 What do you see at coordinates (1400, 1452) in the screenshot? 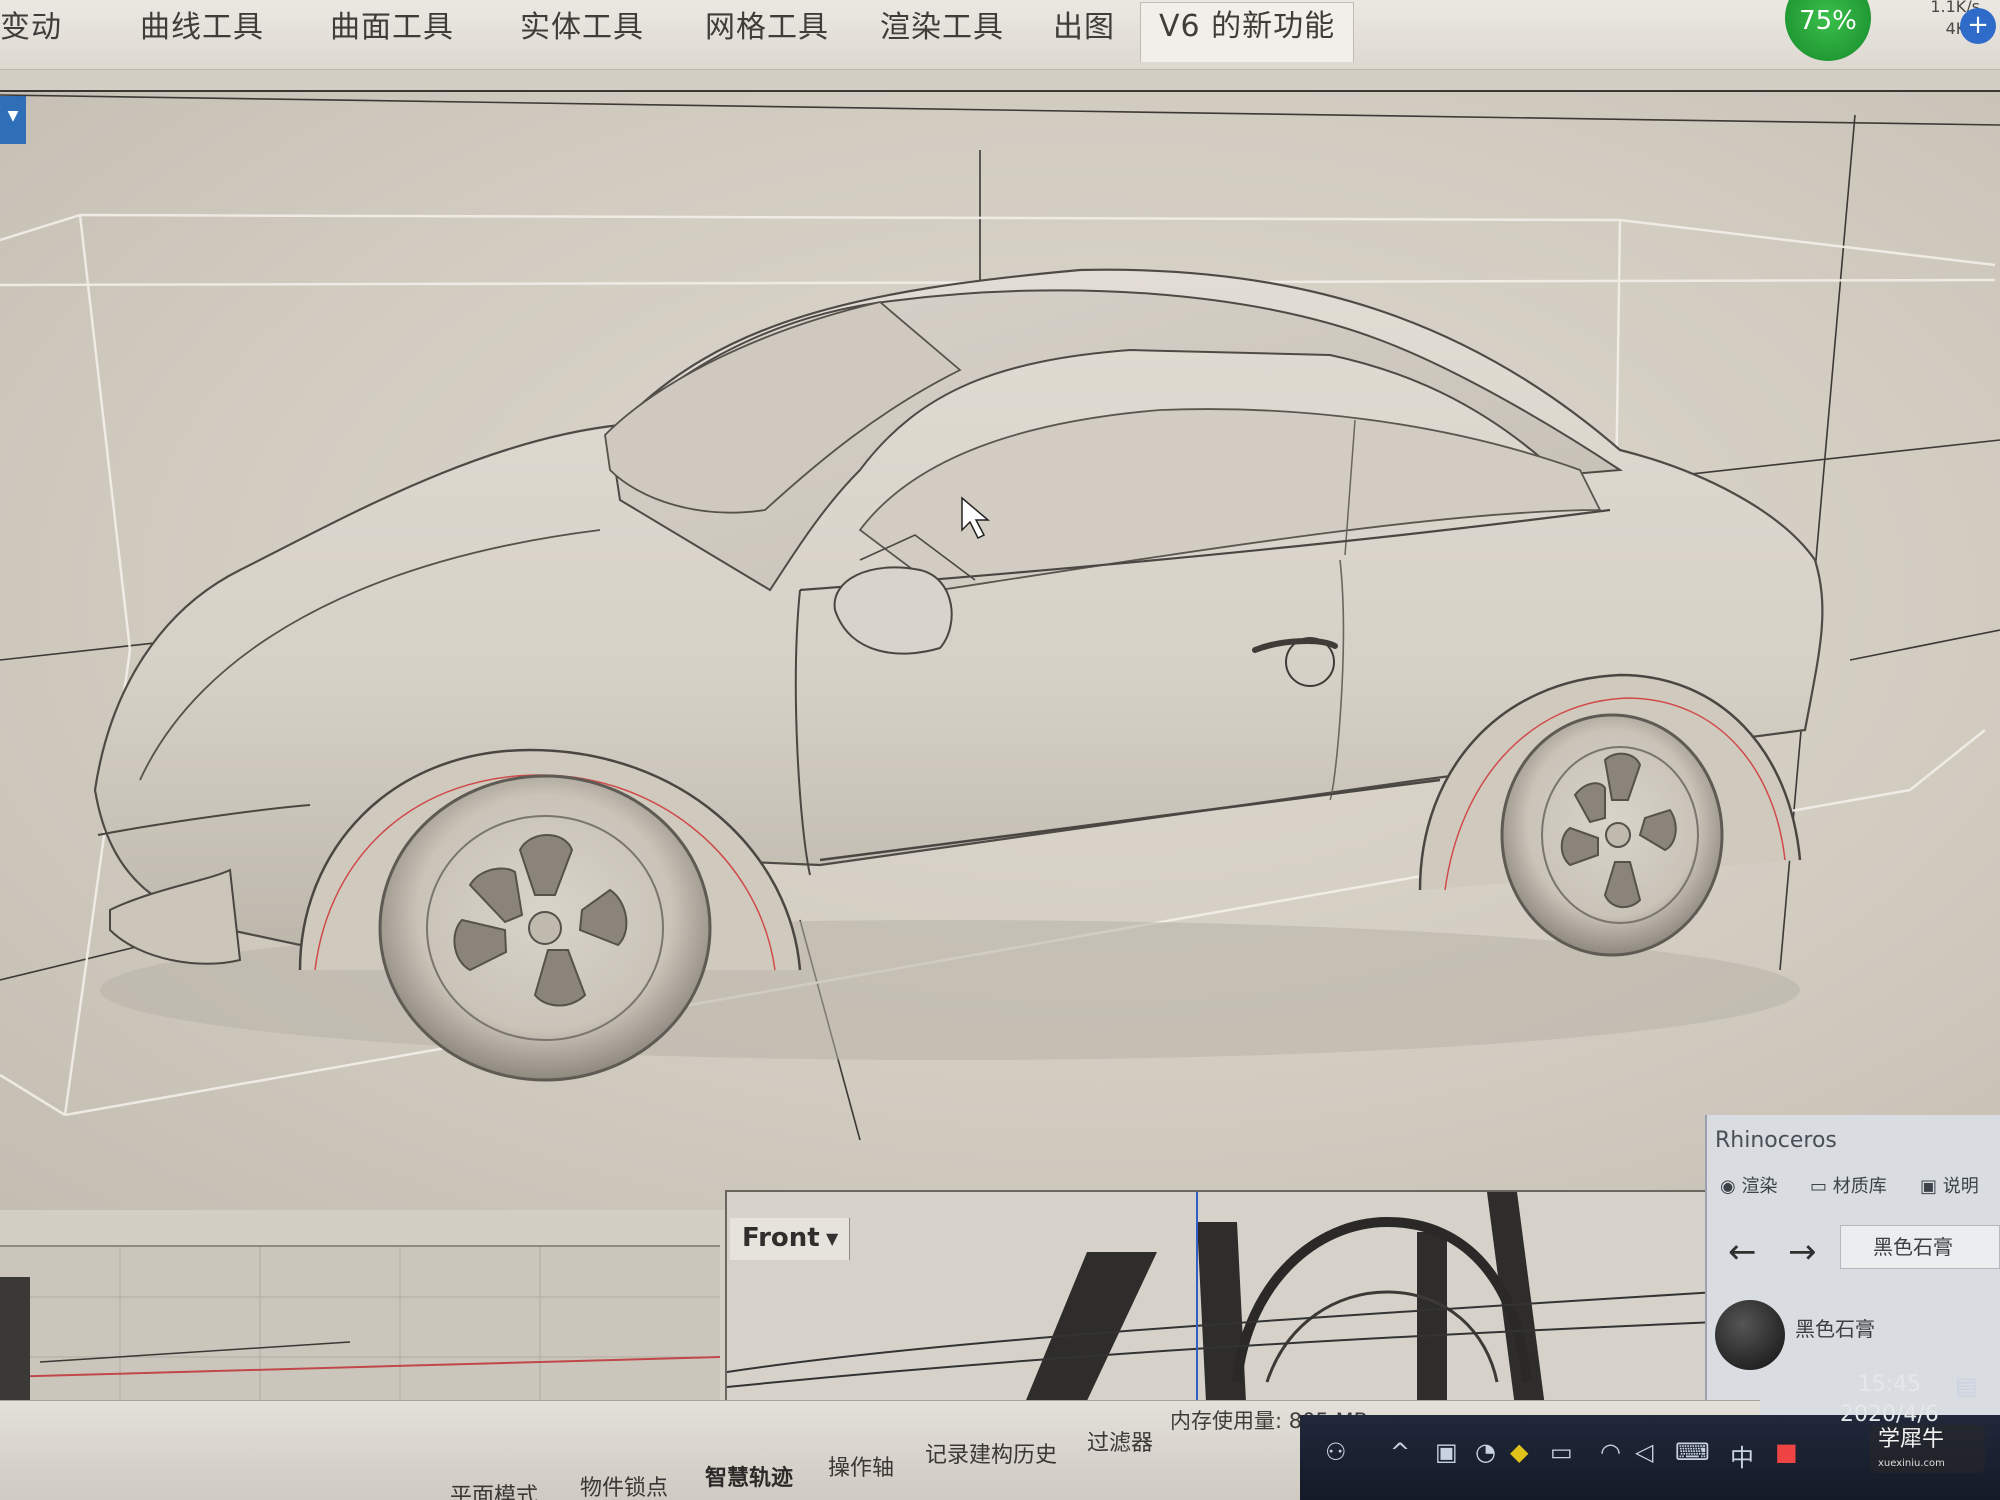
I see `chevron-up-icon: ^` at bounding box center [1400, 1452].